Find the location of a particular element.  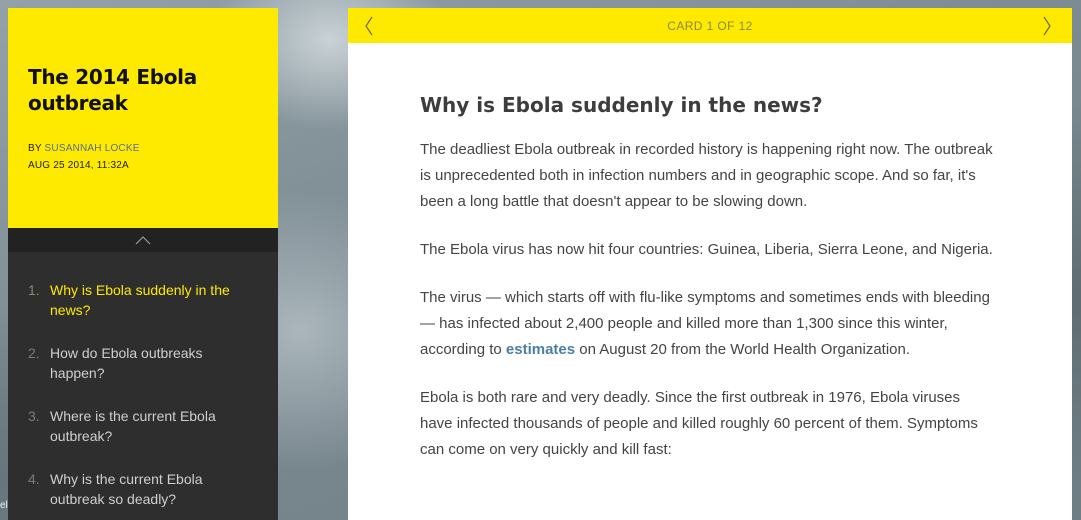

toc-number: 3. is located at coordinates (34, 416).